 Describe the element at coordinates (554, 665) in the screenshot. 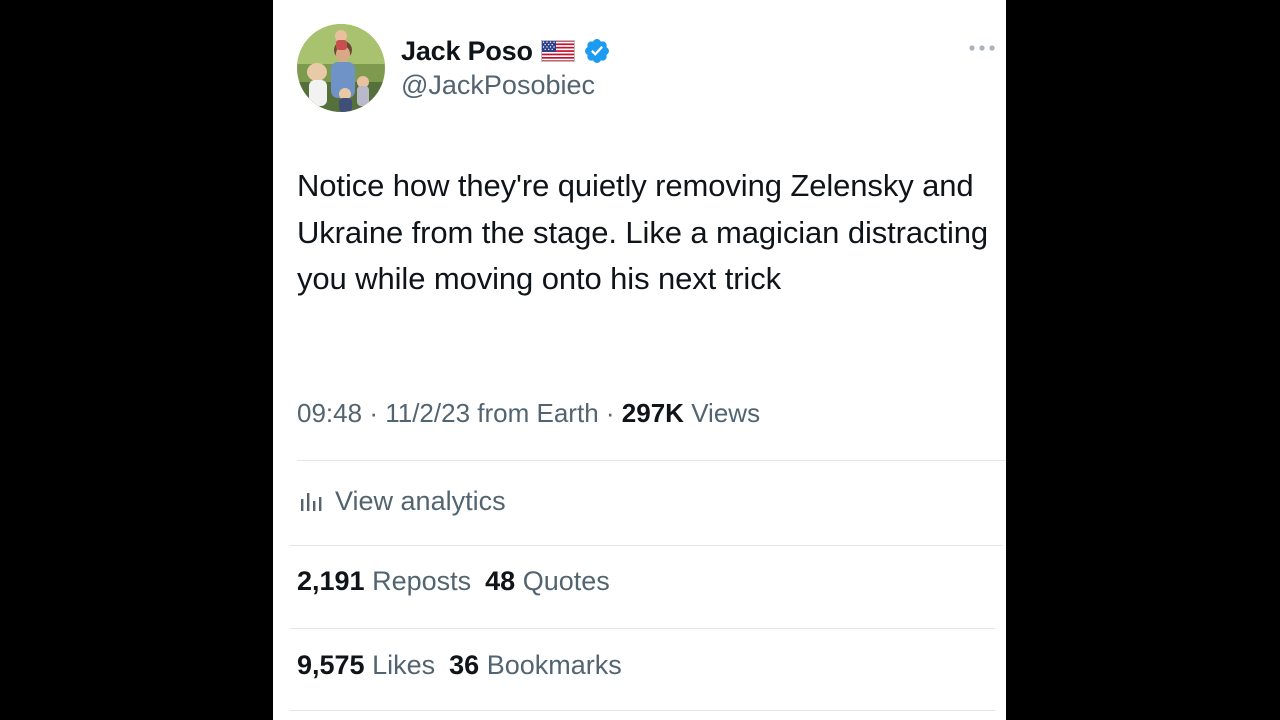

I see `bookmarks-label: Bookmarks` at that location.